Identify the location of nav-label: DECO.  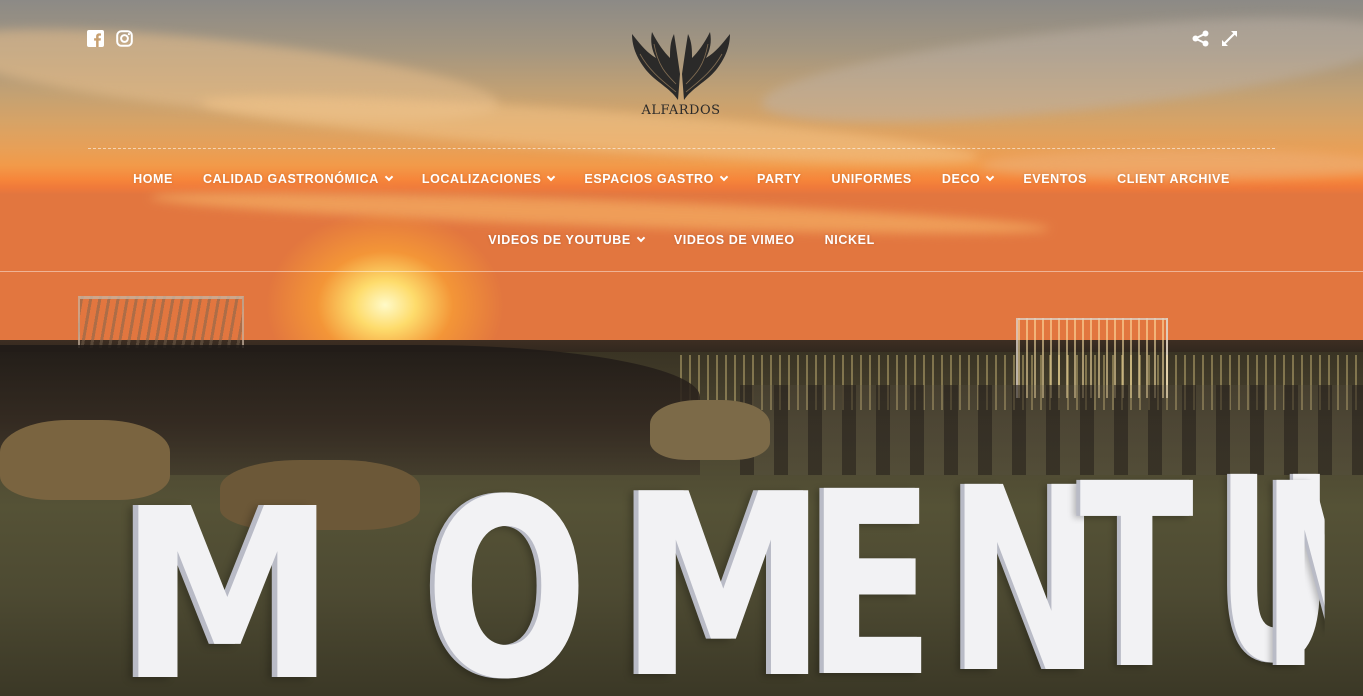
(961, 179).